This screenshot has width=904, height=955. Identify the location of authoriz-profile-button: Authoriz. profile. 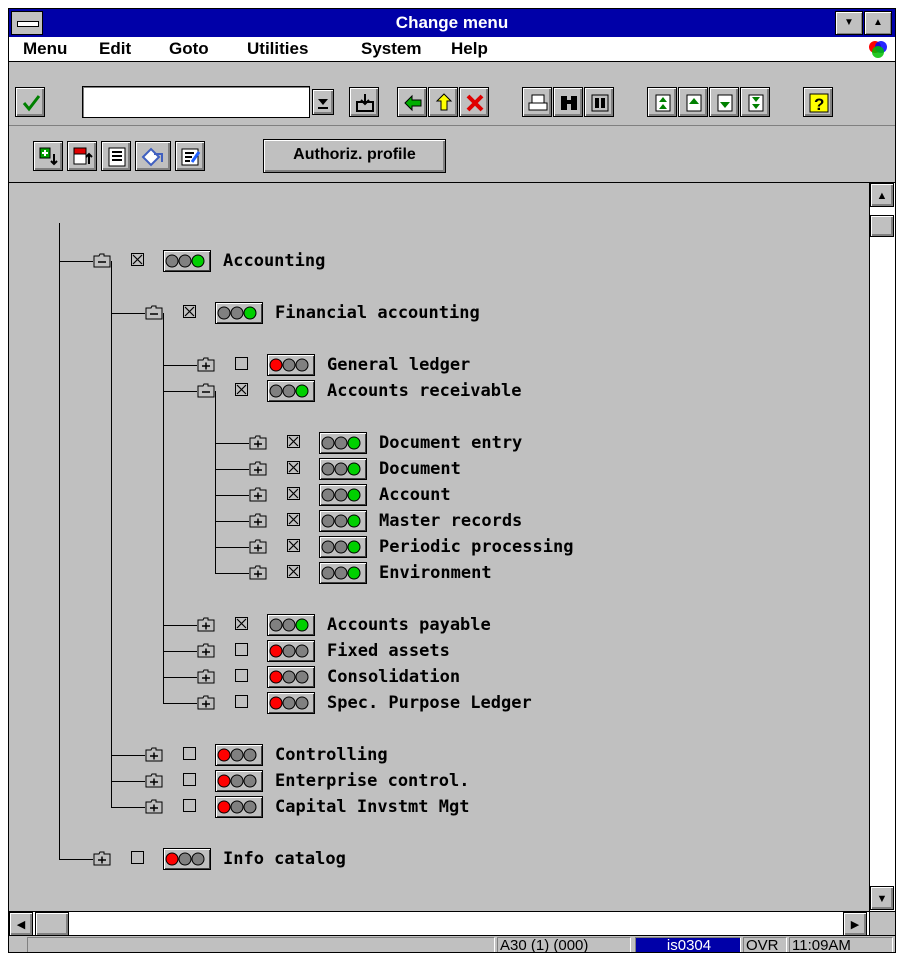
(354, 156).